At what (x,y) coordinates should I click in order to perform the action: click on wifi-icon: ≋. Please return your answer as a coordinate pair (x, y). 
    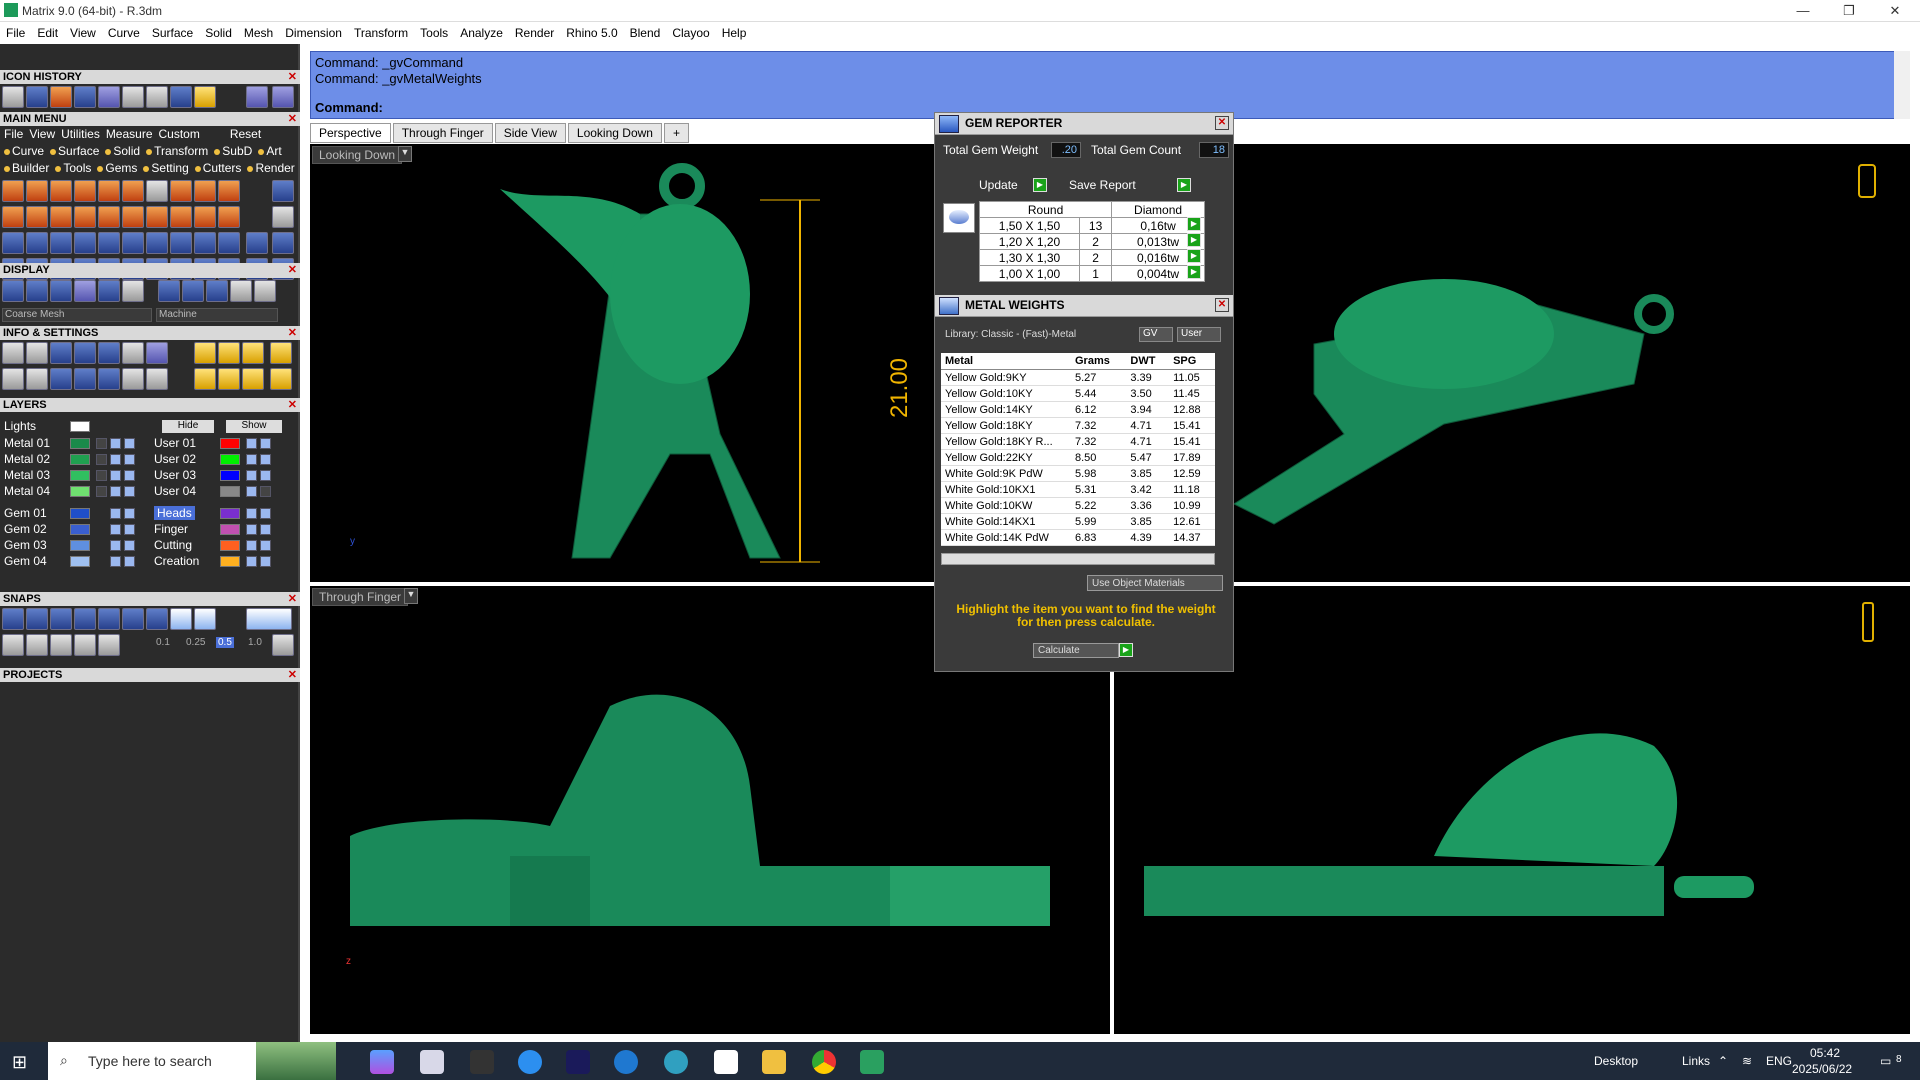
    Looking at the image, I should click on (1747, 1061).